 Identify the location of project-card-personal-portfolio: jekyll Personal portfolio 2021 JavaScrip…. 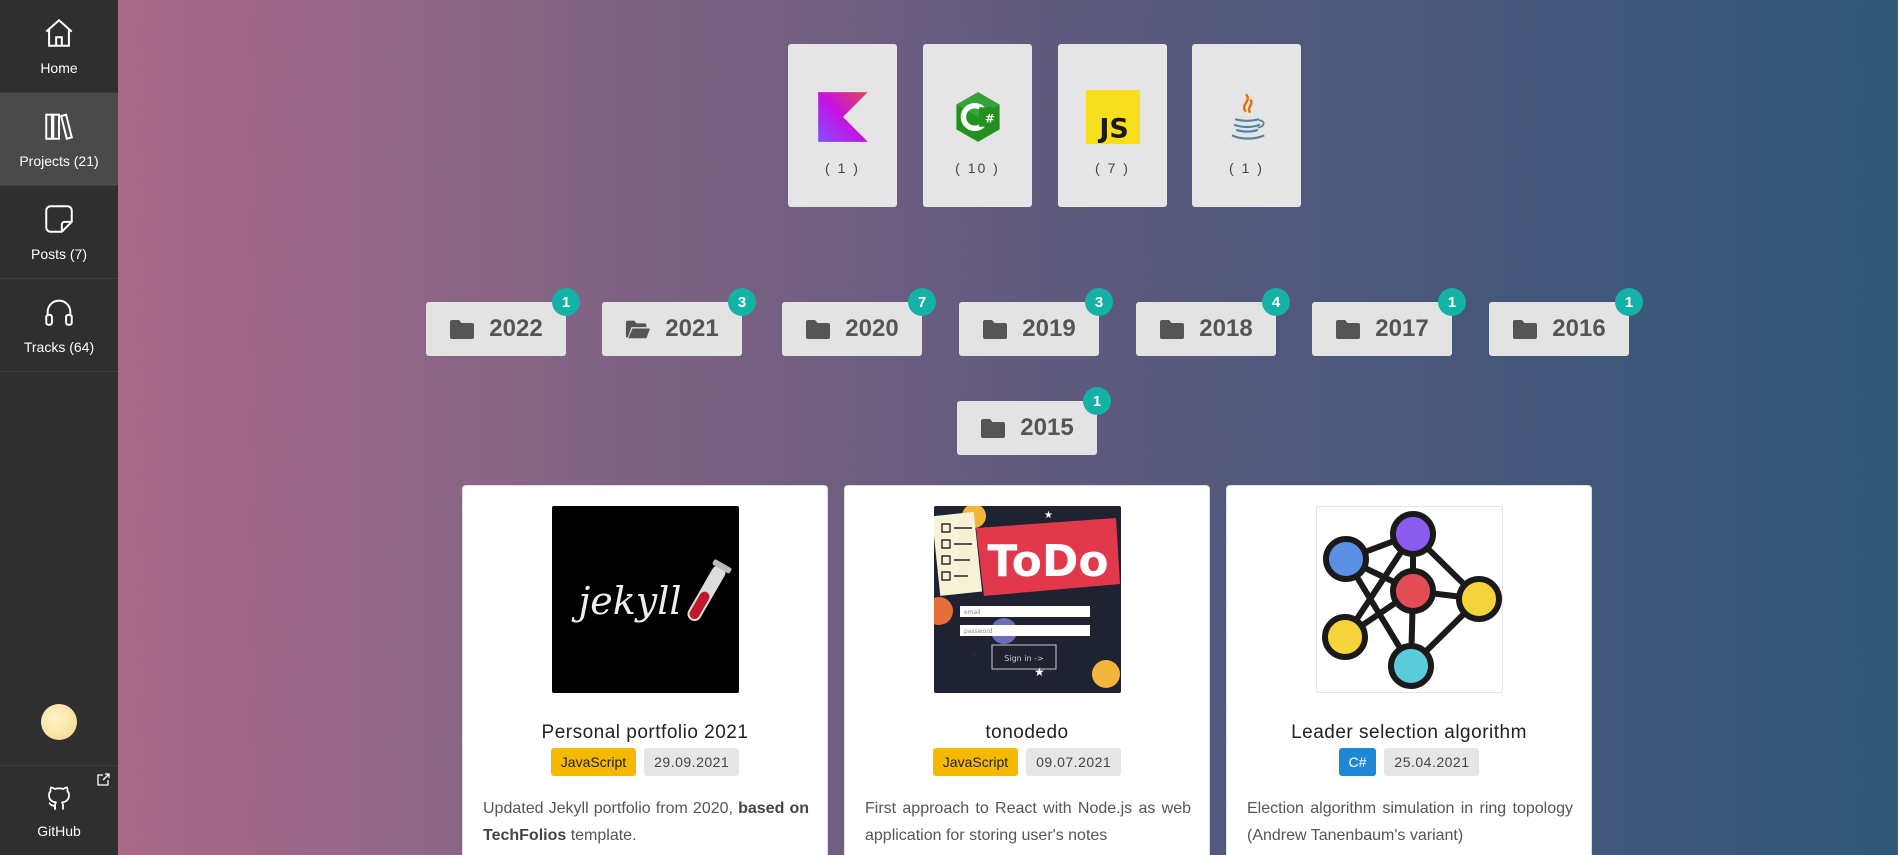
(645, 670).